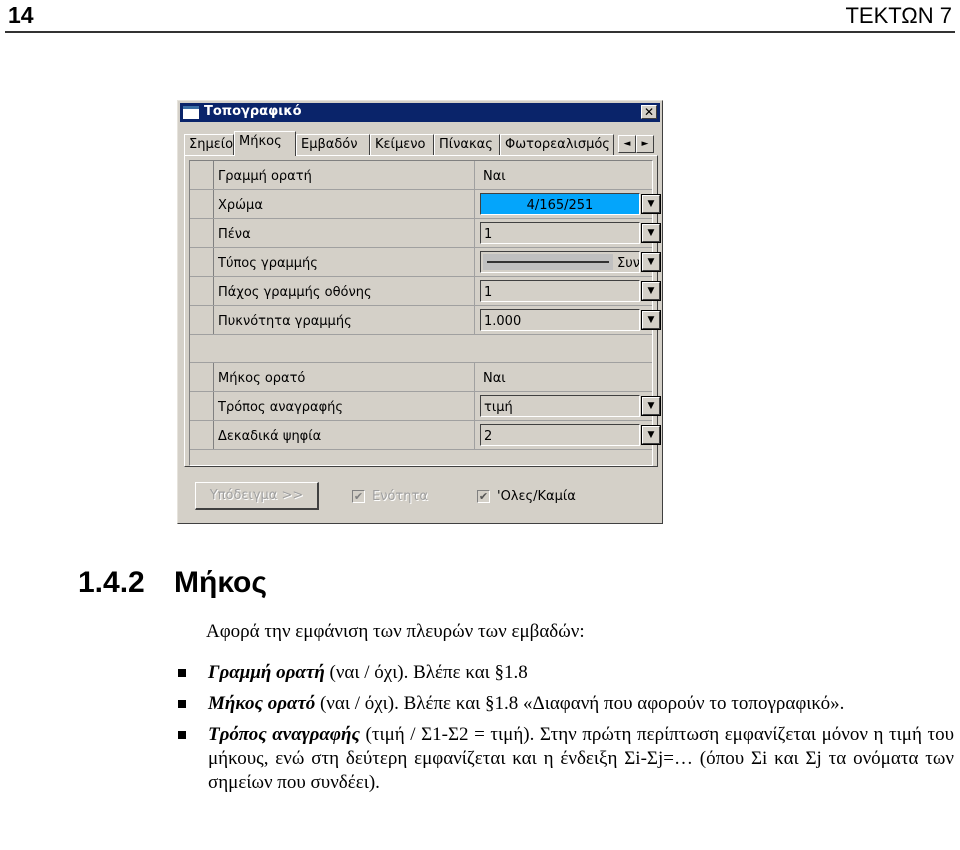 The height and width of the screenshot is (850, 960). I want to click on linetype-field: Συν, so click(560, 262).